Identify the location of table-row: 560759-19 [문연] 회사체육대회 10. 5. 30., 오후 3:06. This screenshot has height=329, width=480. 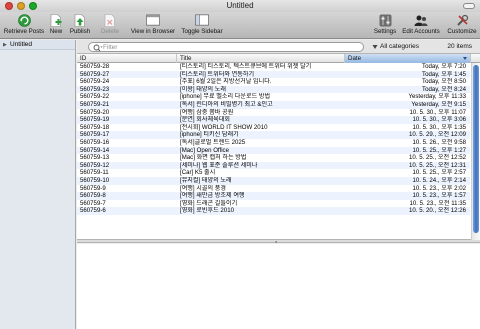
(273, 120).